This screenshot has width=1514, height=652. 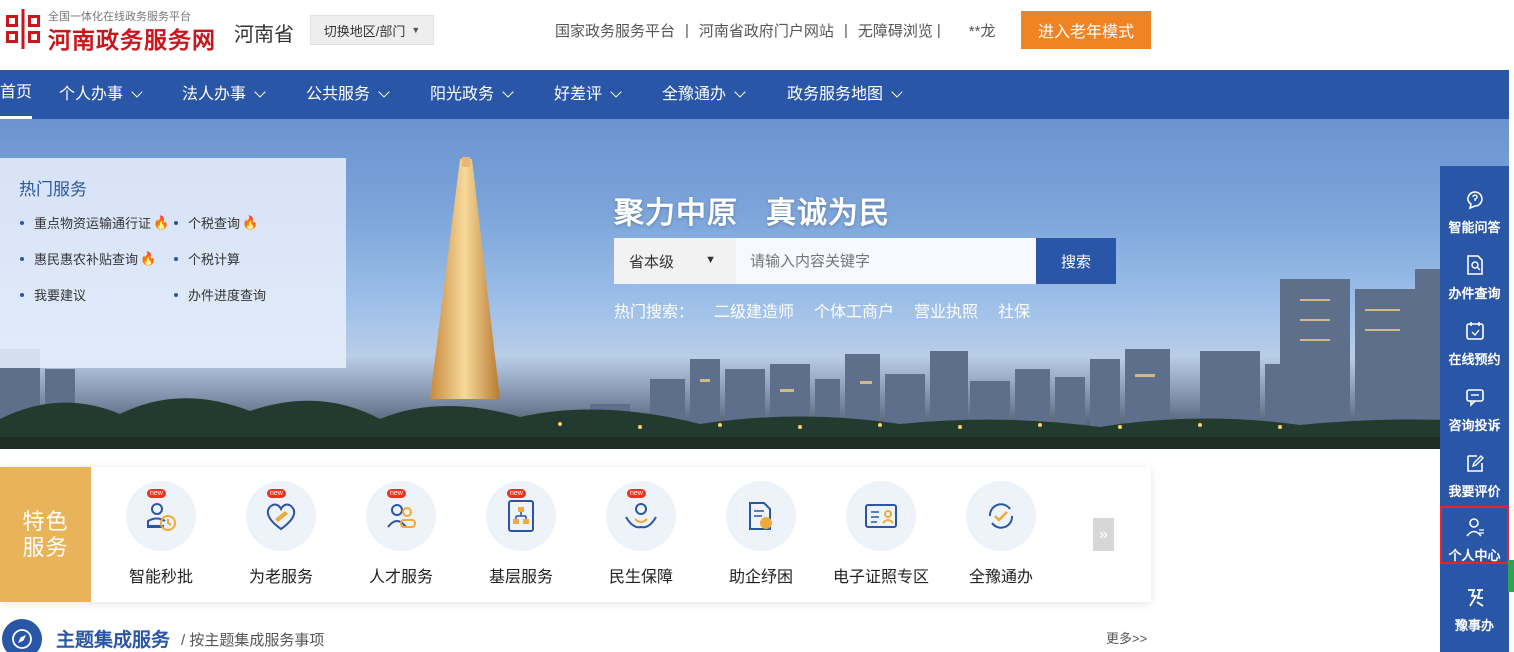 I want to click on nav-sunshine-label: 阳光政务, so click(x=462, y=94).